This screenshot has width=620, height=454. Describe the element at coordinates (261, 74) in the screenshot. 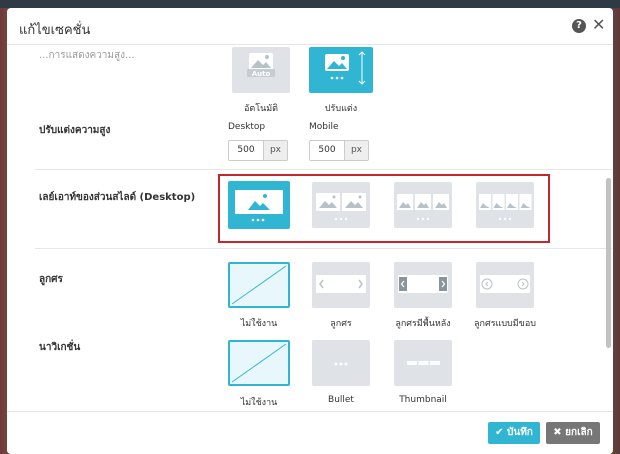

I see `auto-badge: Auto` at that location.